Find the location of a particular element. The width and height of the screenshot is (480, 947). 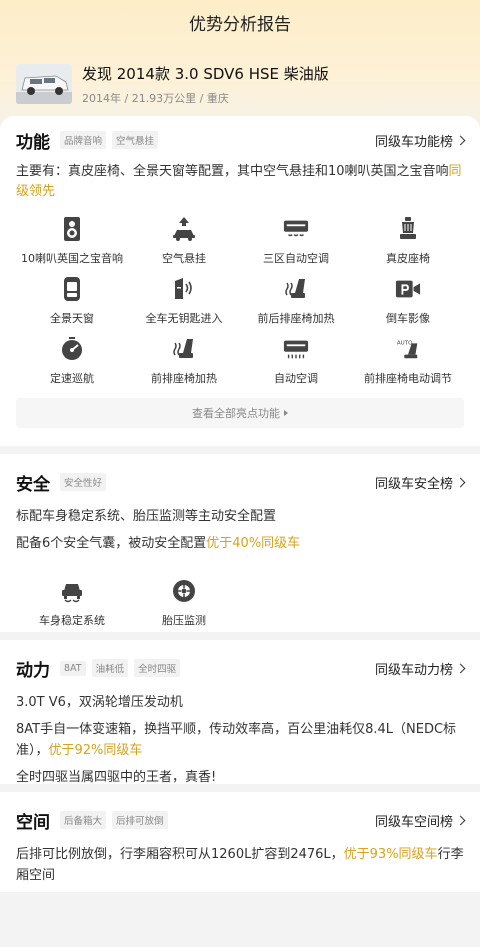

feature-item: 全车无钥匙进入 is located at coordinates (184, 301).